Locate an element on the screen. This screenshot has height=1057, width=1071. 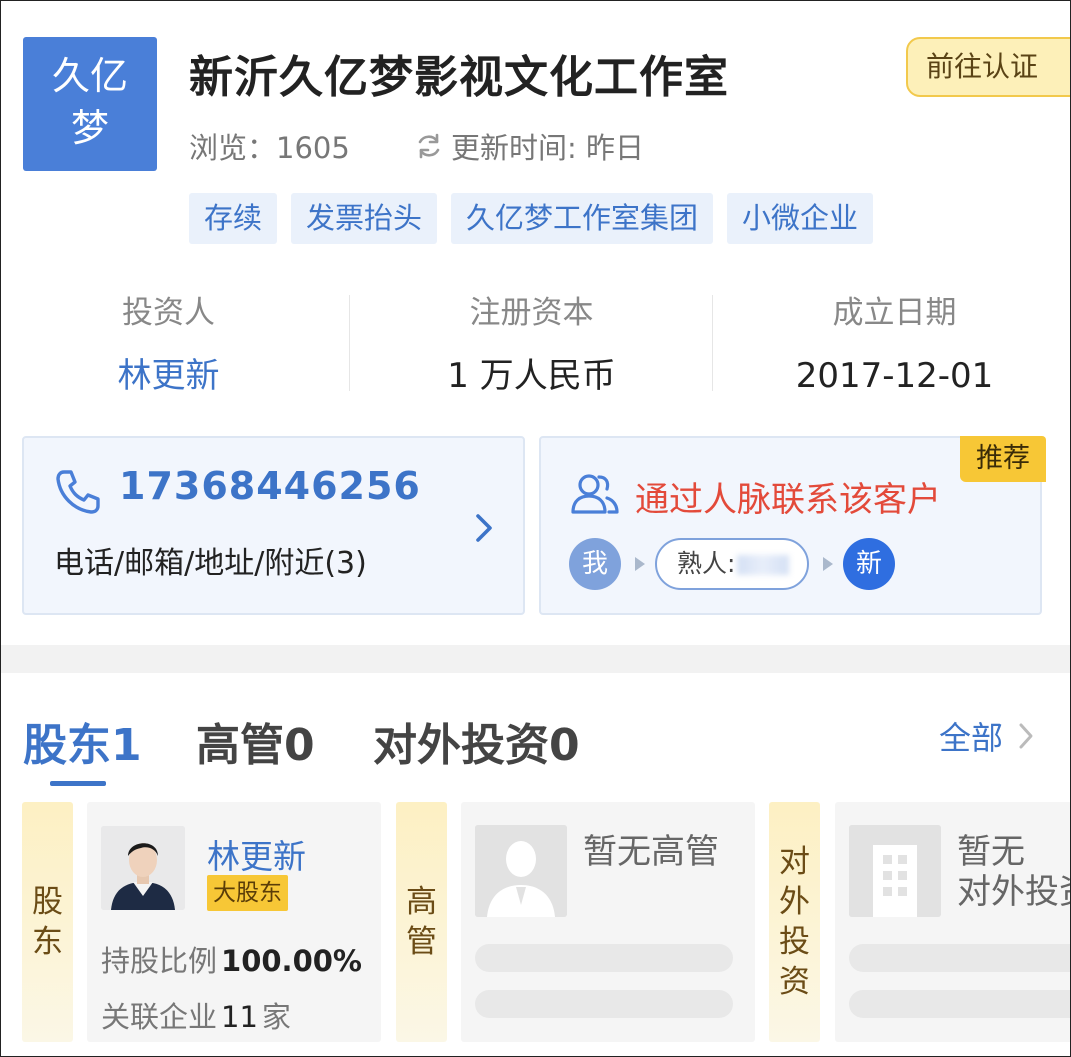
executive-side-text: 高管 is located at coordinates (421, 922).